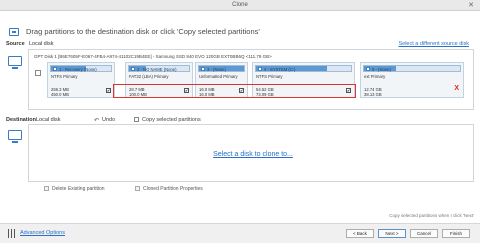 The height and width of the screenshot is (243, 480). What do you see at coordinates (46, 188) in the screenshot?
I see `delete-existing-checkbox` at bounding box center [46, 188].